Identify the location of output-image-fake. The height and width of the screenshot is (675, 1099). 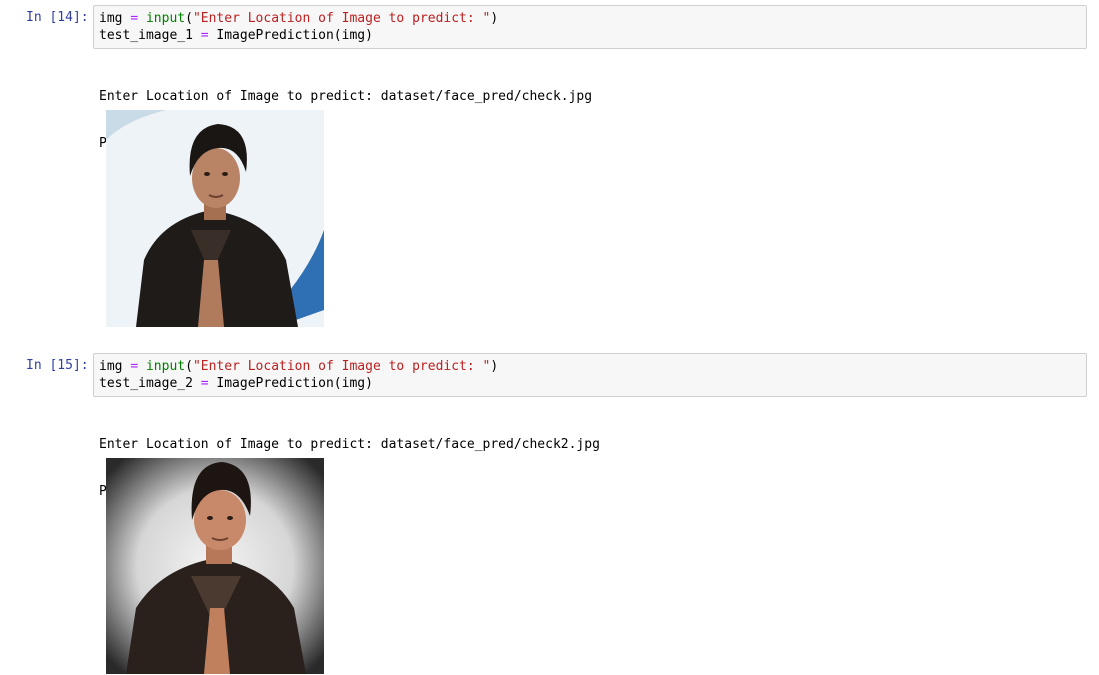
(215, 566).